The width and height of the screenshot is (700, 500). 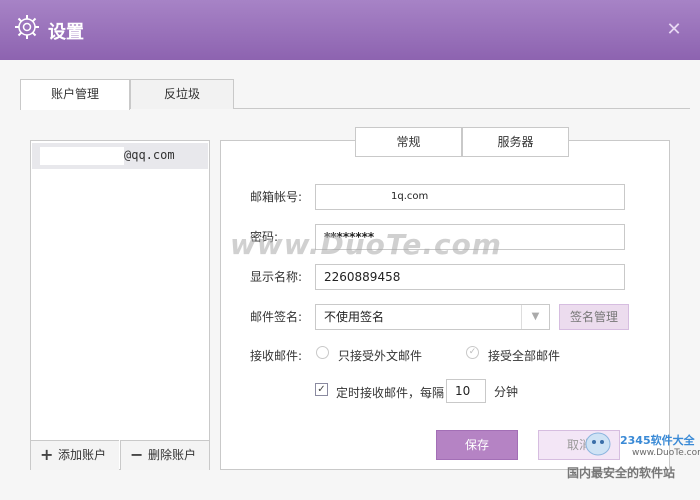 I want to click on chevron-down-icon: ▼, so click(x=535, y=317).